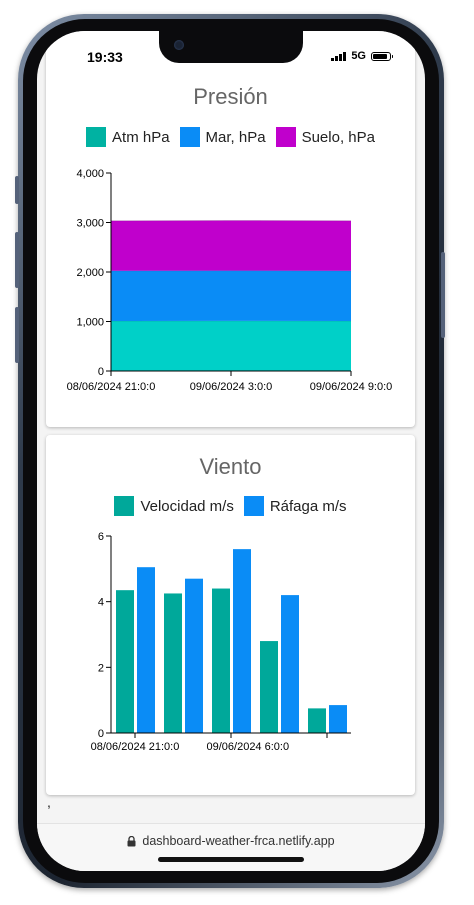 The width and height of the screenshot is (474, 905). Describe the element at coordinates (253, 506) in the screenshot. I see `legend-swatch-rafaga` at that location.